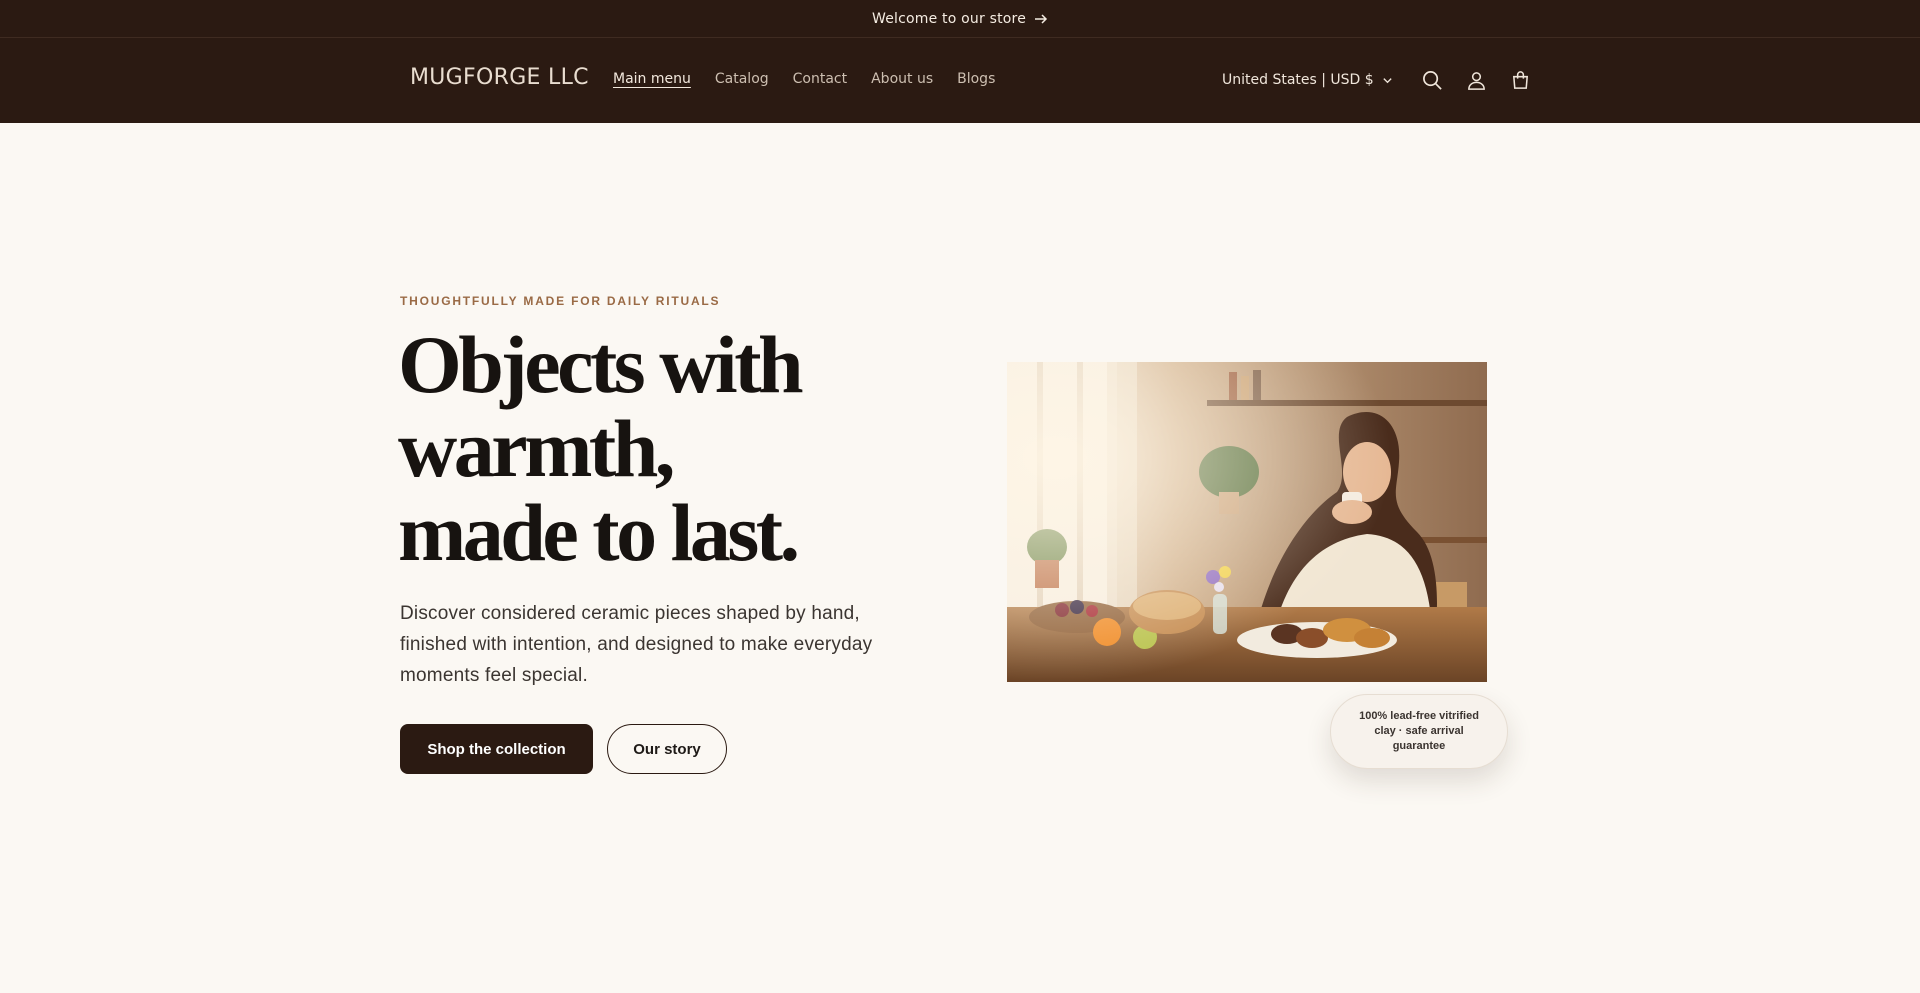 This screenshot has height=993, width=1920. Describe the element at coordinates (667, 749) in the screenshot. I see `our-story-button: Our story` at that location.